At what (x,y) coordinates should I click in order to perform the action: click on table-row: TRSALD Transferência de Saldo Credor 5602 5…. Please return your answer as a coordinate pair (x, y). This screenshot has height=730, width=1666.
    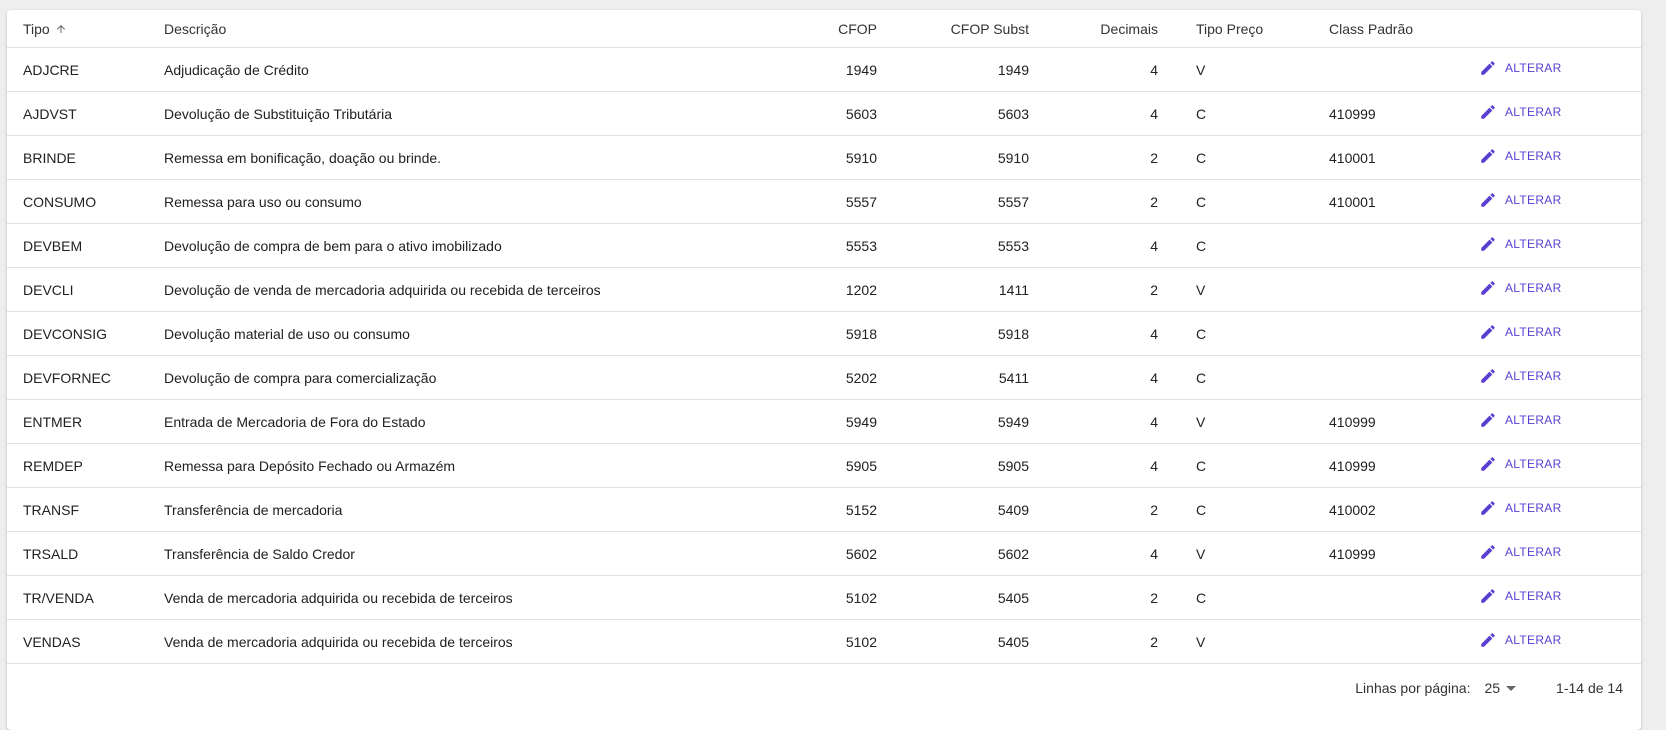
    Looking at the image, I should click on (824, 553).